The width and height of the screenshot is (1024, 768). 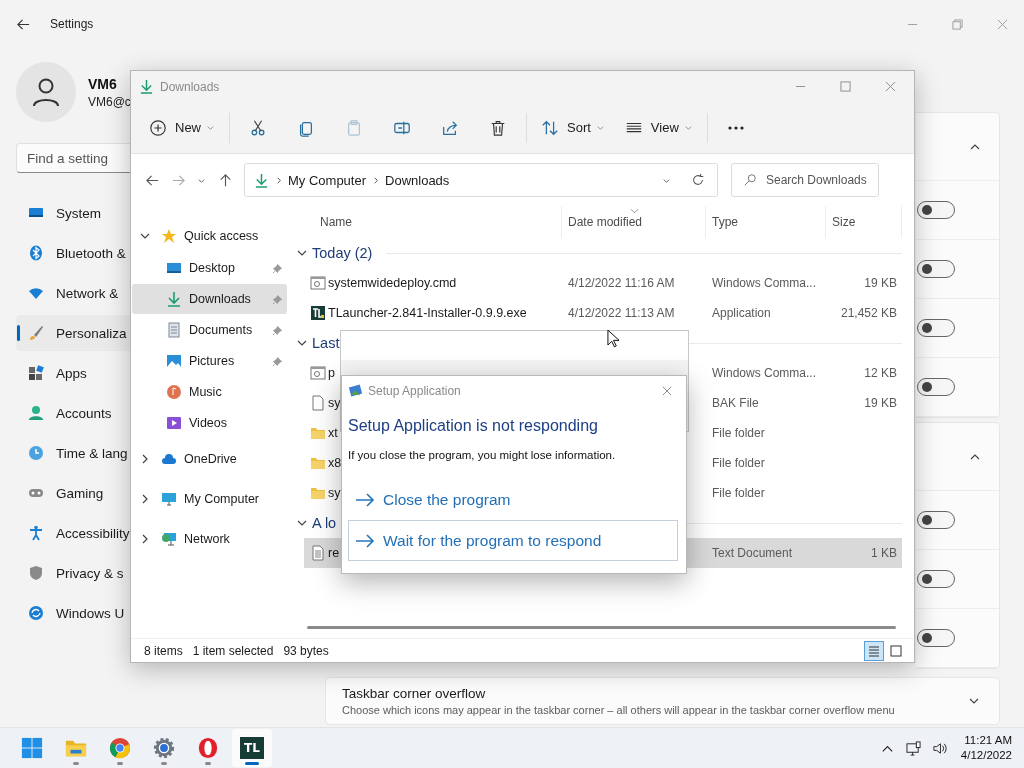 I want to click on file-type: Text Document, so click(x=752, y=553).